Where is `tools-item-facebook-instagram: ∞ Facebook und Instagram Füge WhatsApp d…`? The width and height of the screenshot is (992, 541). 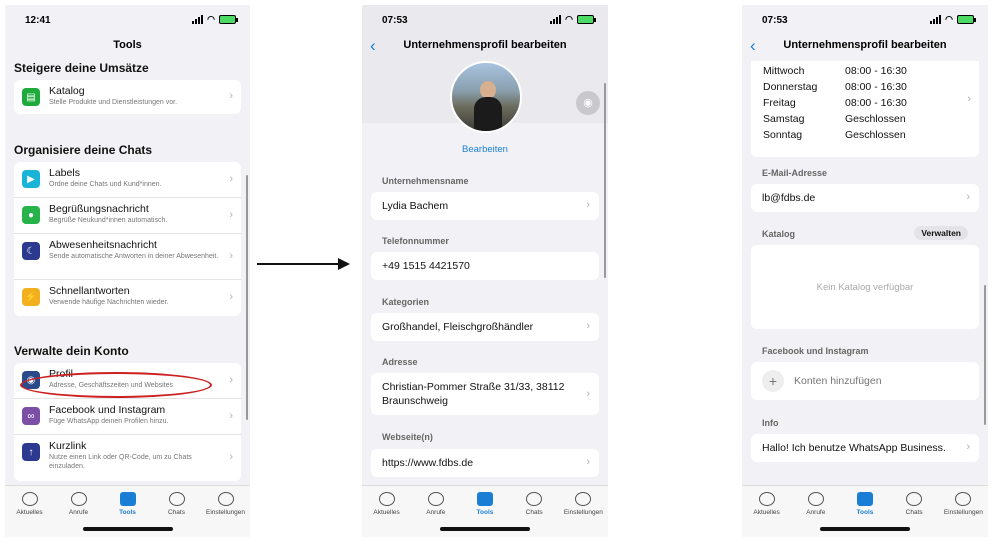
tools-item-facebook-instagram: ∞ Facebook und Instagram Füge WhatsApp d… is located at coordinates (127, 417).